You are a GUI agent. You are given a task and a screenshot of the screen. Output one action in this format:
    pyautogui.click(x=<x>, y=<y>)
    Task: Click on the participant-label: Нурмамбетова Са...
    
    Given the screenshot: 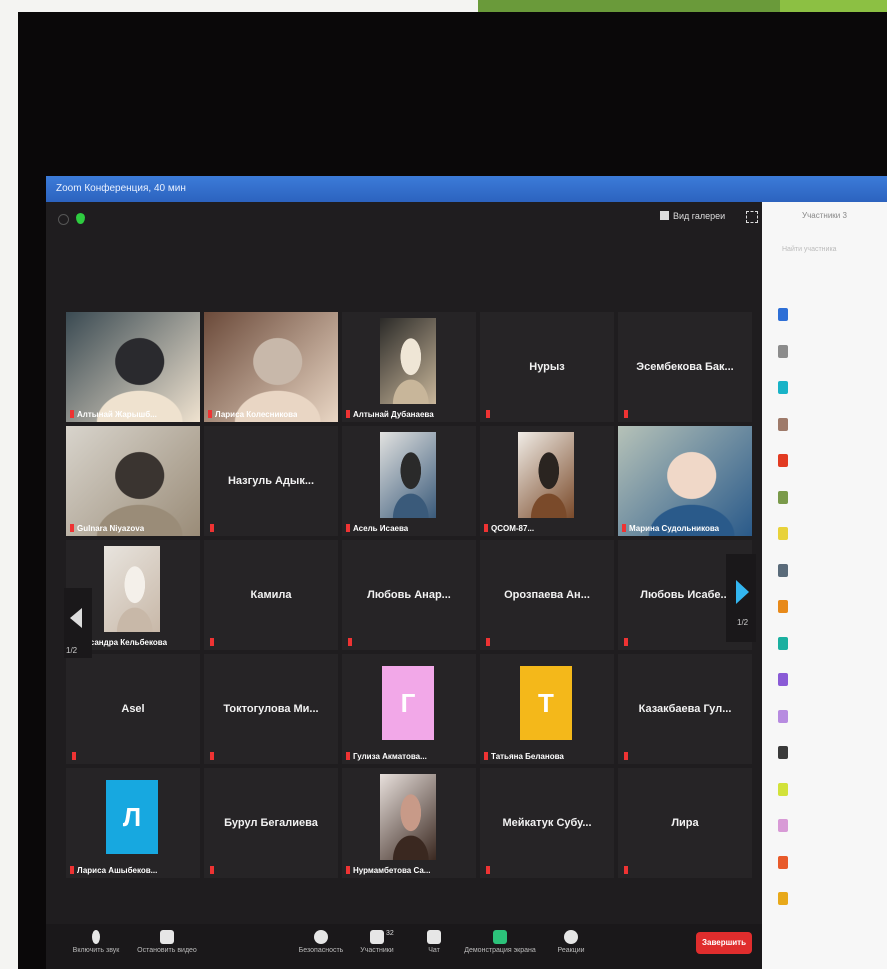 What is the action you would take?
    pyautogui.click(x=388, y=870)
    